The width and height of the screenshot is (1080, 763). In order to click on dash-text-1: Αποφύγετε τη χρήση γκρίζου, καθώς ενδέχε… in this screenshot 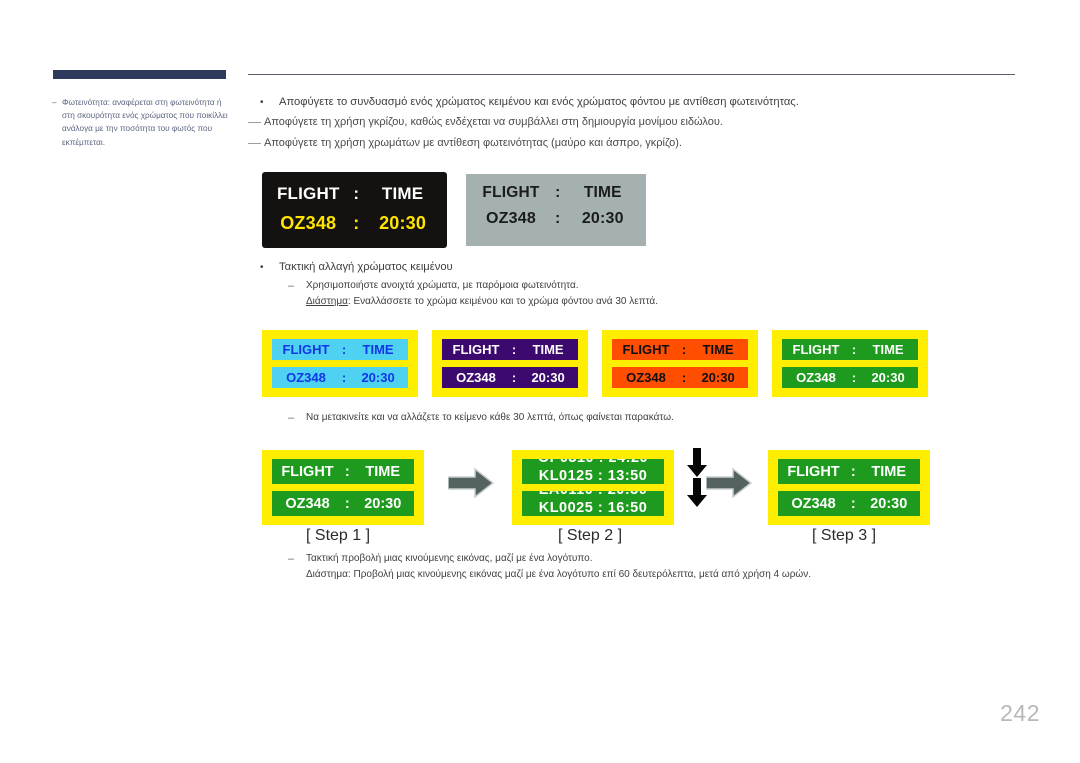, I will do `click(493, 122)`.